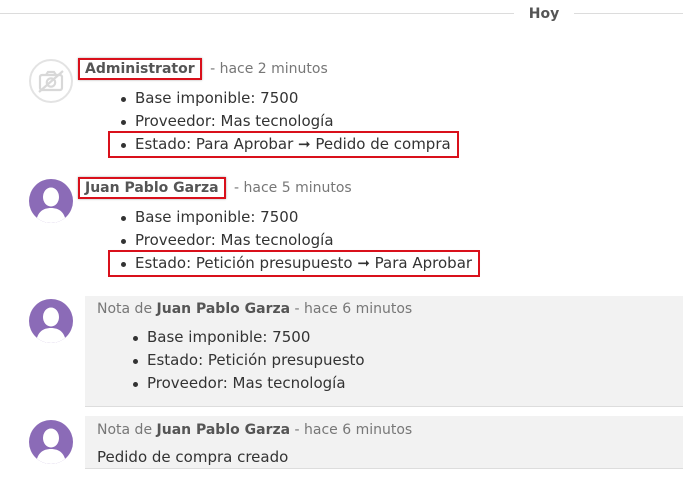  I want to click on message-author: Juan Pablo Garza, so click(152, 188).